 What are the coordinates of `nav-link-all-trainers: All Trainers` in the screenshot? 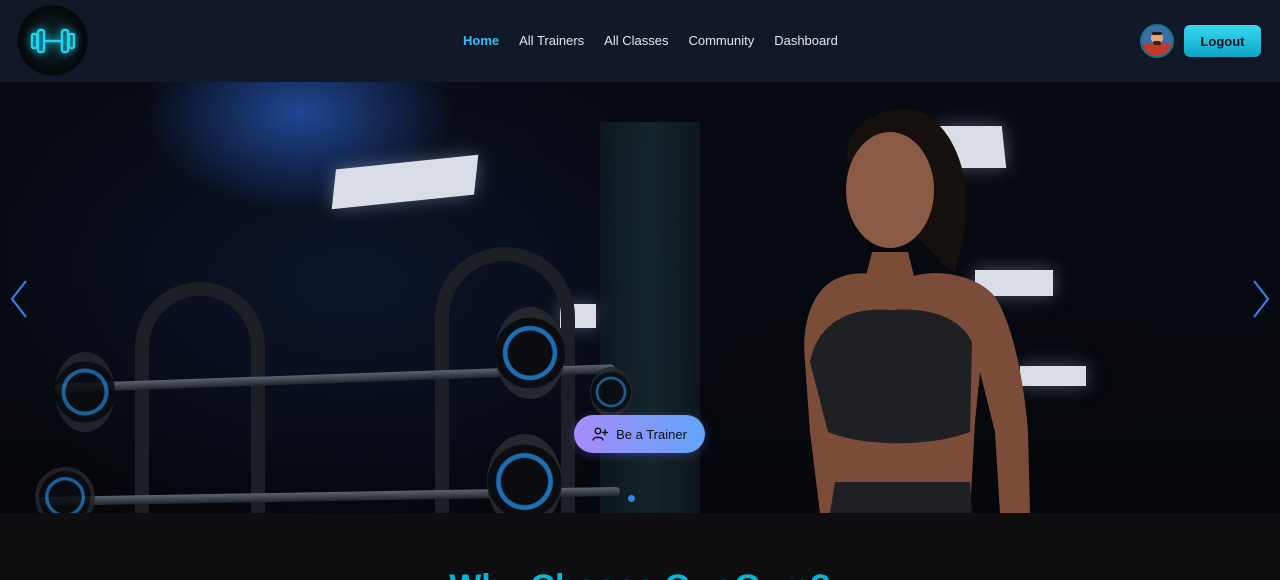 It's located at (551, 41).